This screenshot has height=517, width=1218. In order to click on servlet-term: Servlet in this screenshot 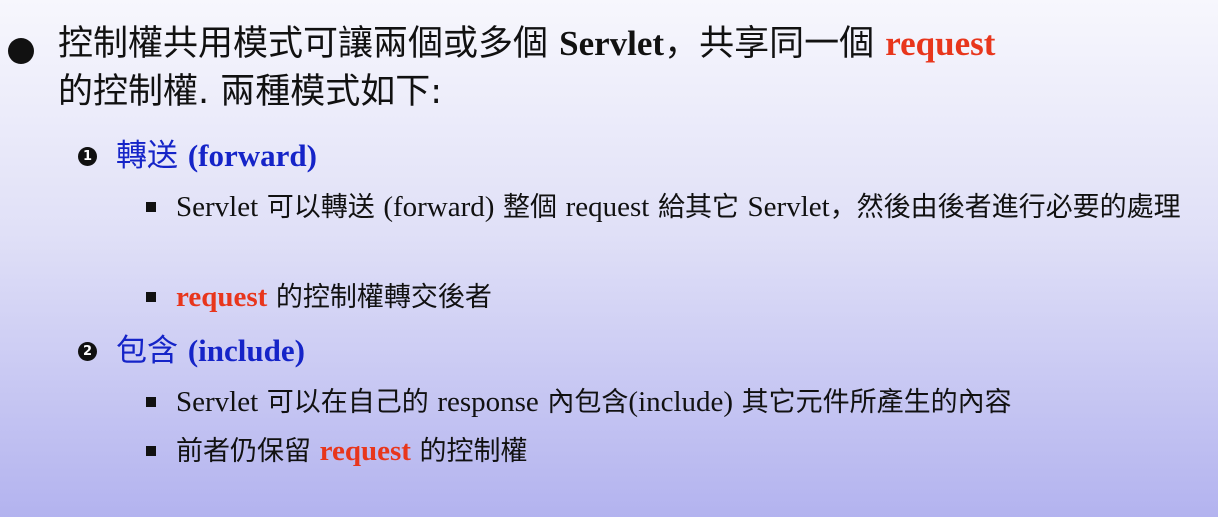, I will do `click(612, 43)`.